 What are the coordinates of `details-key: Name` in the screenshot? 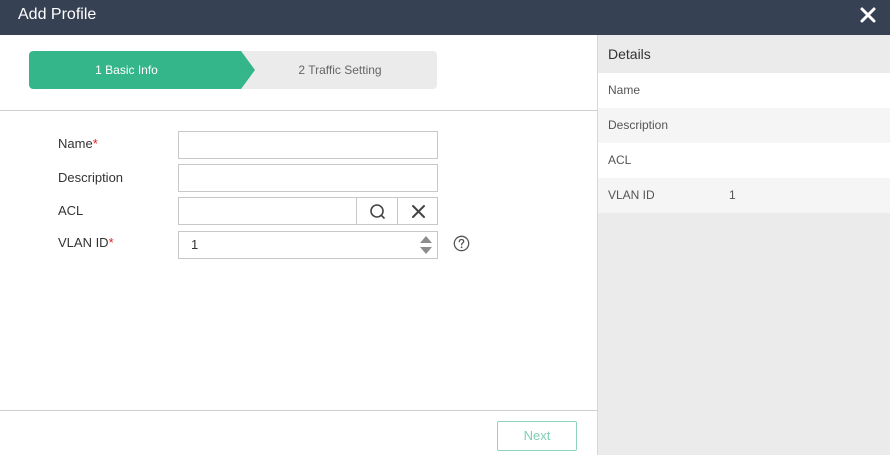 It's located at (624, 90).